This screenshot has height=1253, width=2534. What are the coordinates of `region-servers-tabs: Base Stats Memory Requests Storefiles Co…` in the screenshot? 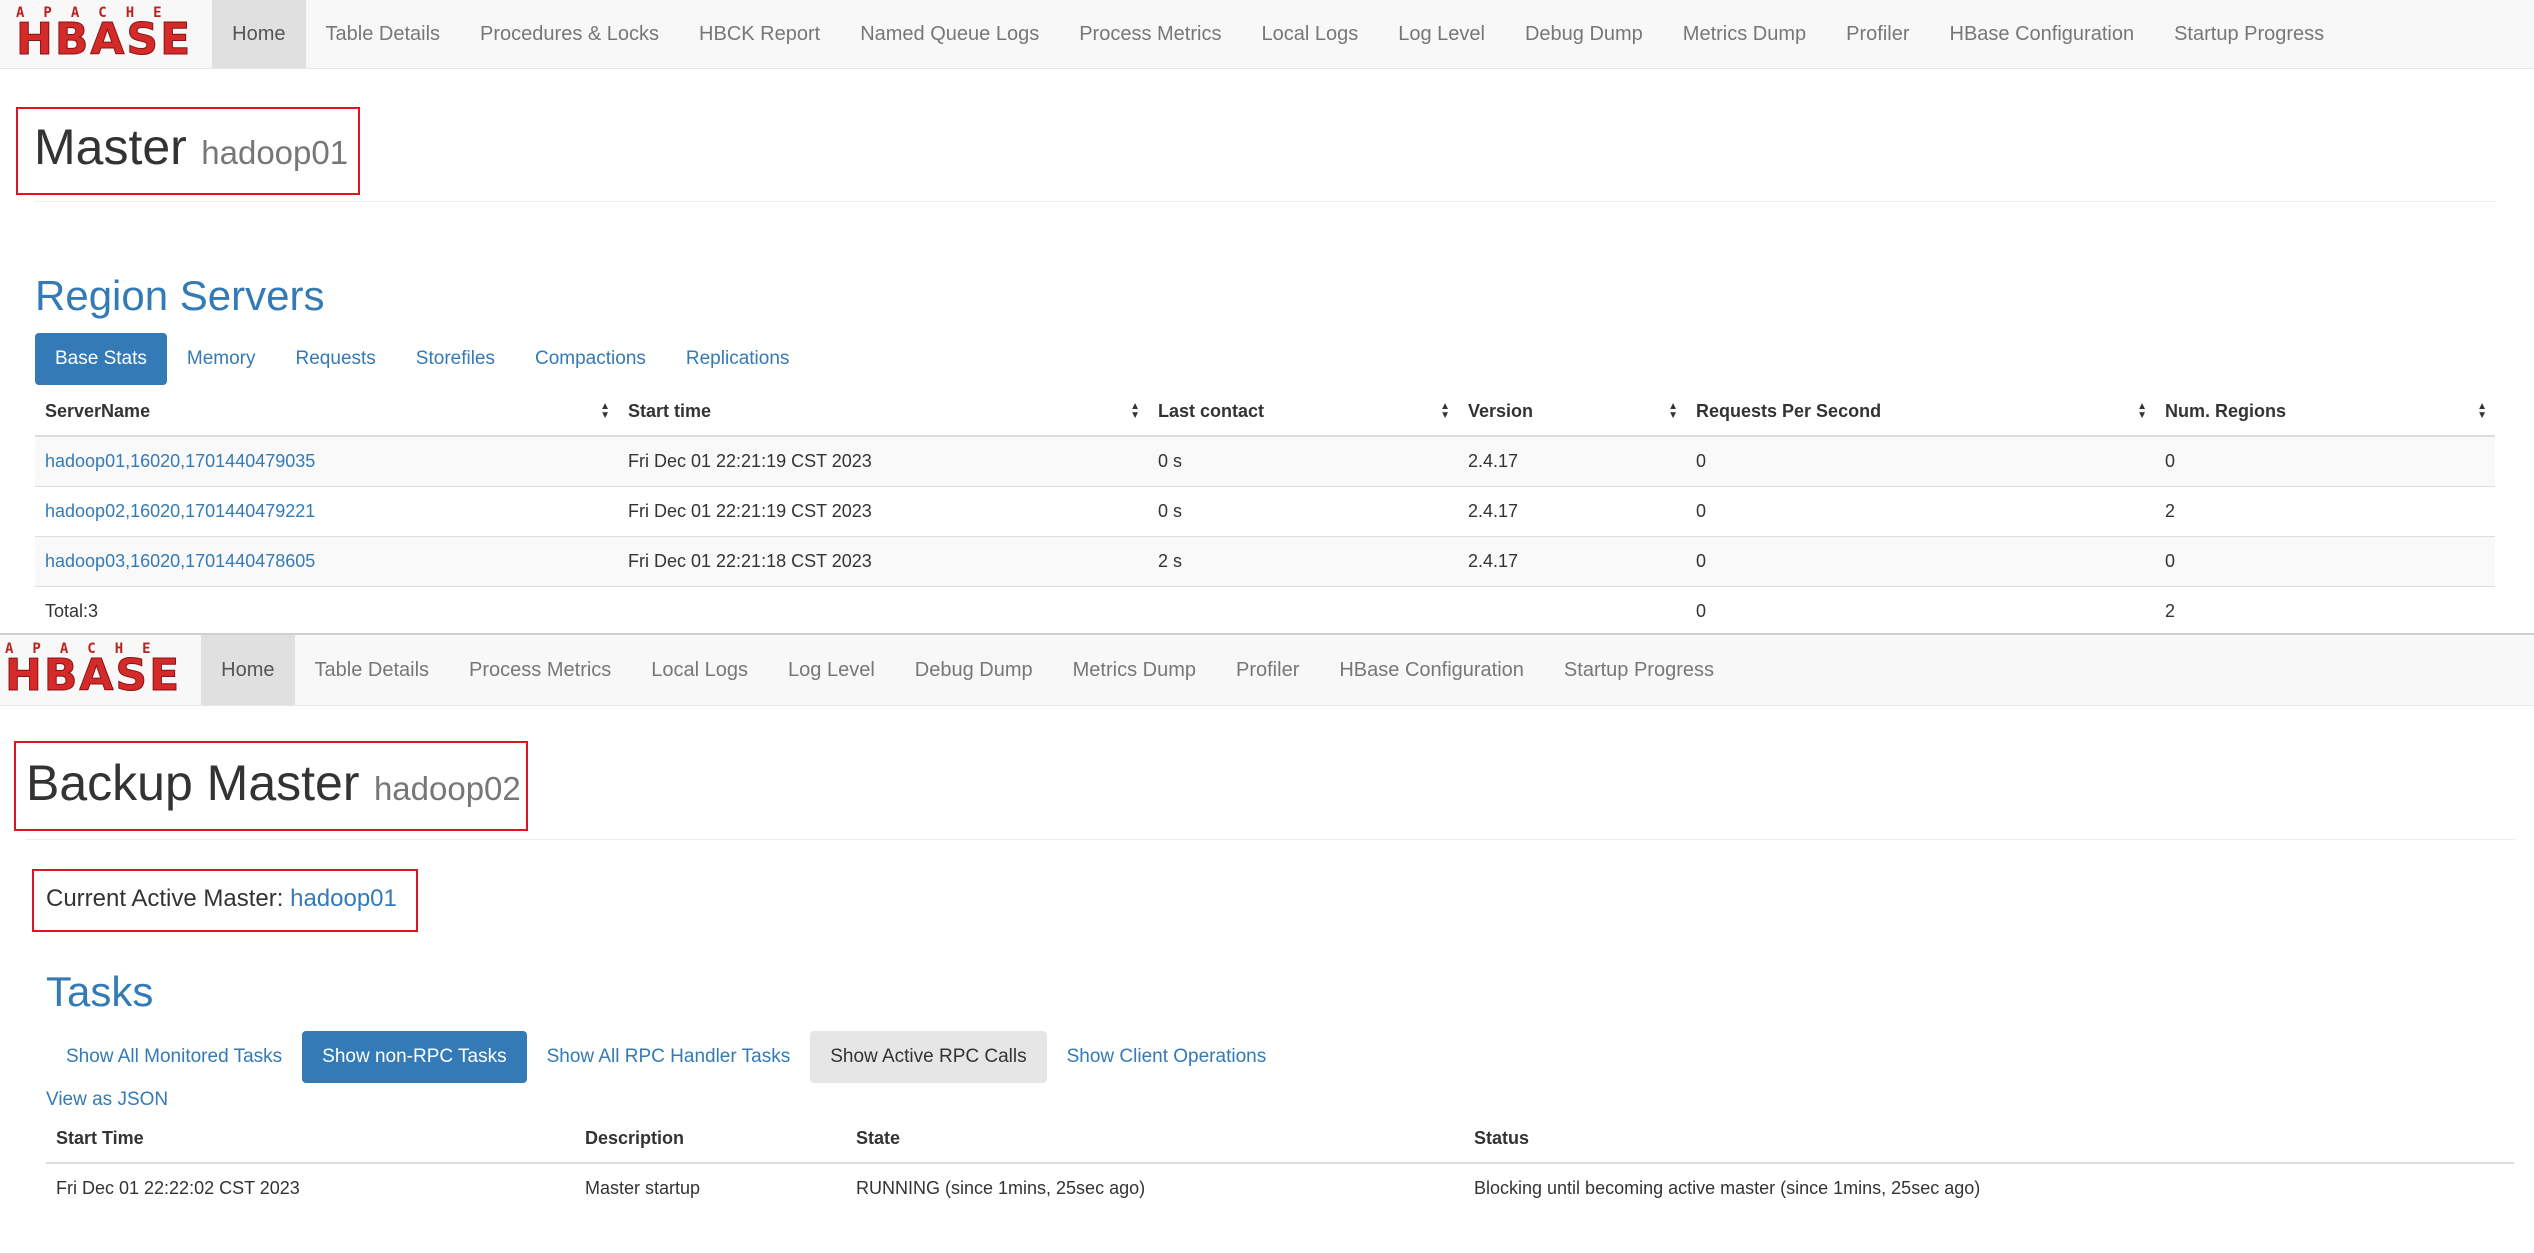 It's located at (422, 359).